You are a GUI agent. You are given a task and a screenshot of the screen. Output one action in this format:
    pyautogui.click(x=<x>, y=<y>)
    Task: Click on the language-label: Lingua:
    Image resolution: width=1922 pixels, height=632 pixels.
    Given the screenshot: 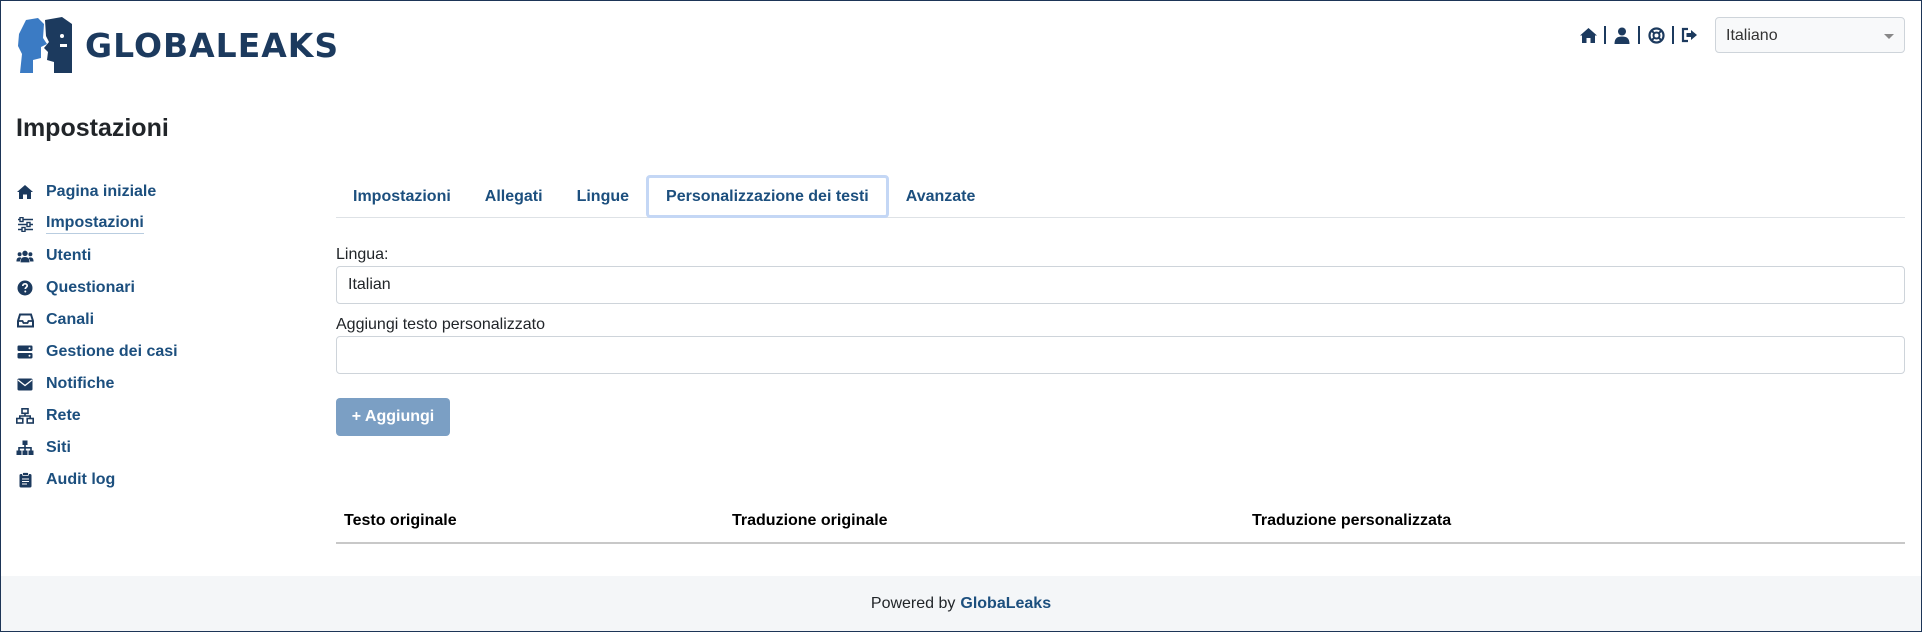 What is the action you would take?
    pyautogui.click(x=362, y=254)
    